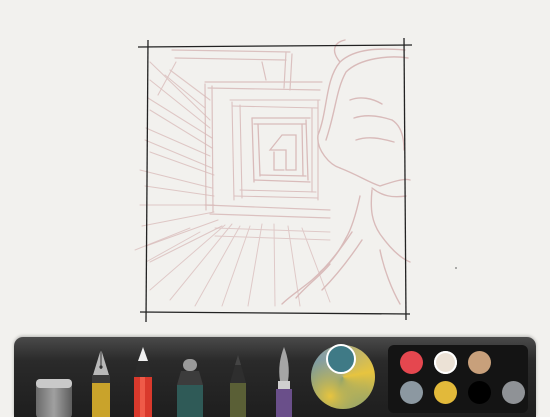 Image resolution: width=550 pixels, height=417 pixels. I want to click on brush-icon, so click(284, 382).